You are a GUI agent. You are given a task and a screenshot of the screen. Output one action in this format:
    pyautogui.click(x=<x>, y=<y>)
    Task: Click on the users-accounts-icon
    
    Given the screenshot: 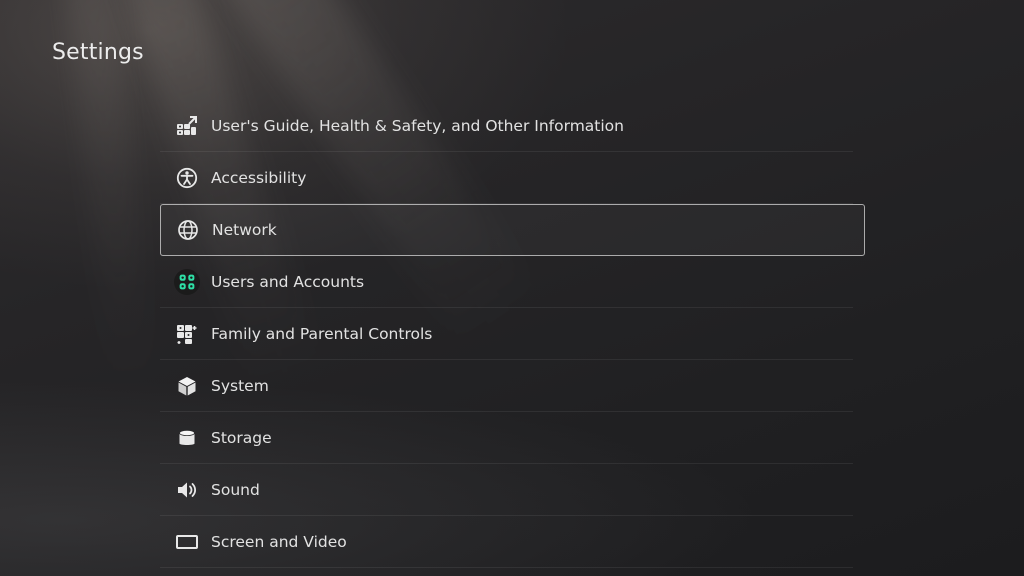 What is the action you would take?
    pyautogui.click(x=187, y=282)
    